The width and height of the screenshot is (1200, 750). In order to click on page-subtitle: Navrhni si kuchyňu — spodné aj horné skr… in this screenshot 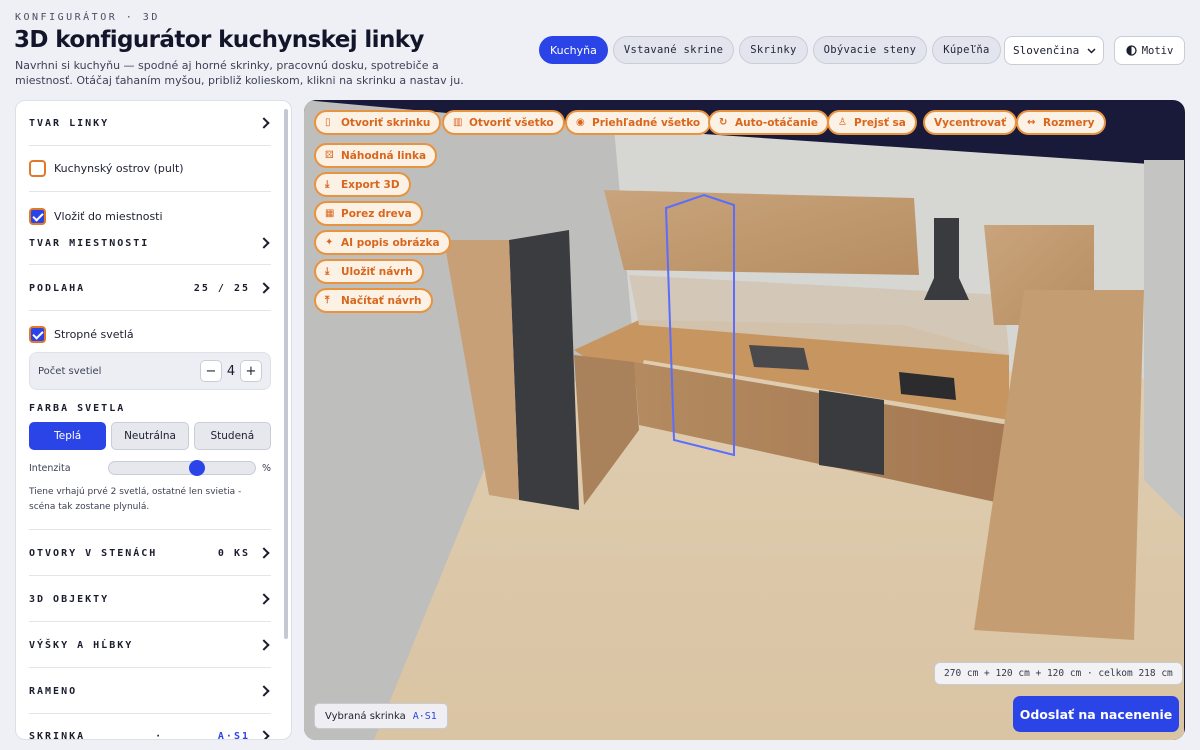, I will do `click(239, 73)`.